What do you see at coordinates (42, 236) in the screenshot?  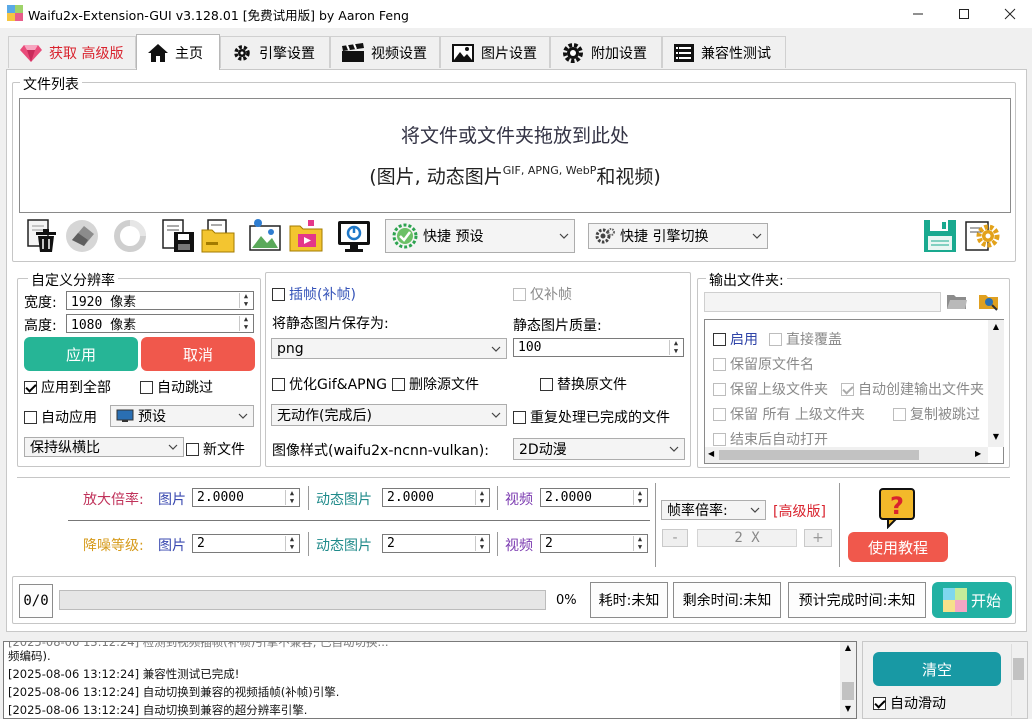 I see `trash-icon` at bounding box center [42, 236].